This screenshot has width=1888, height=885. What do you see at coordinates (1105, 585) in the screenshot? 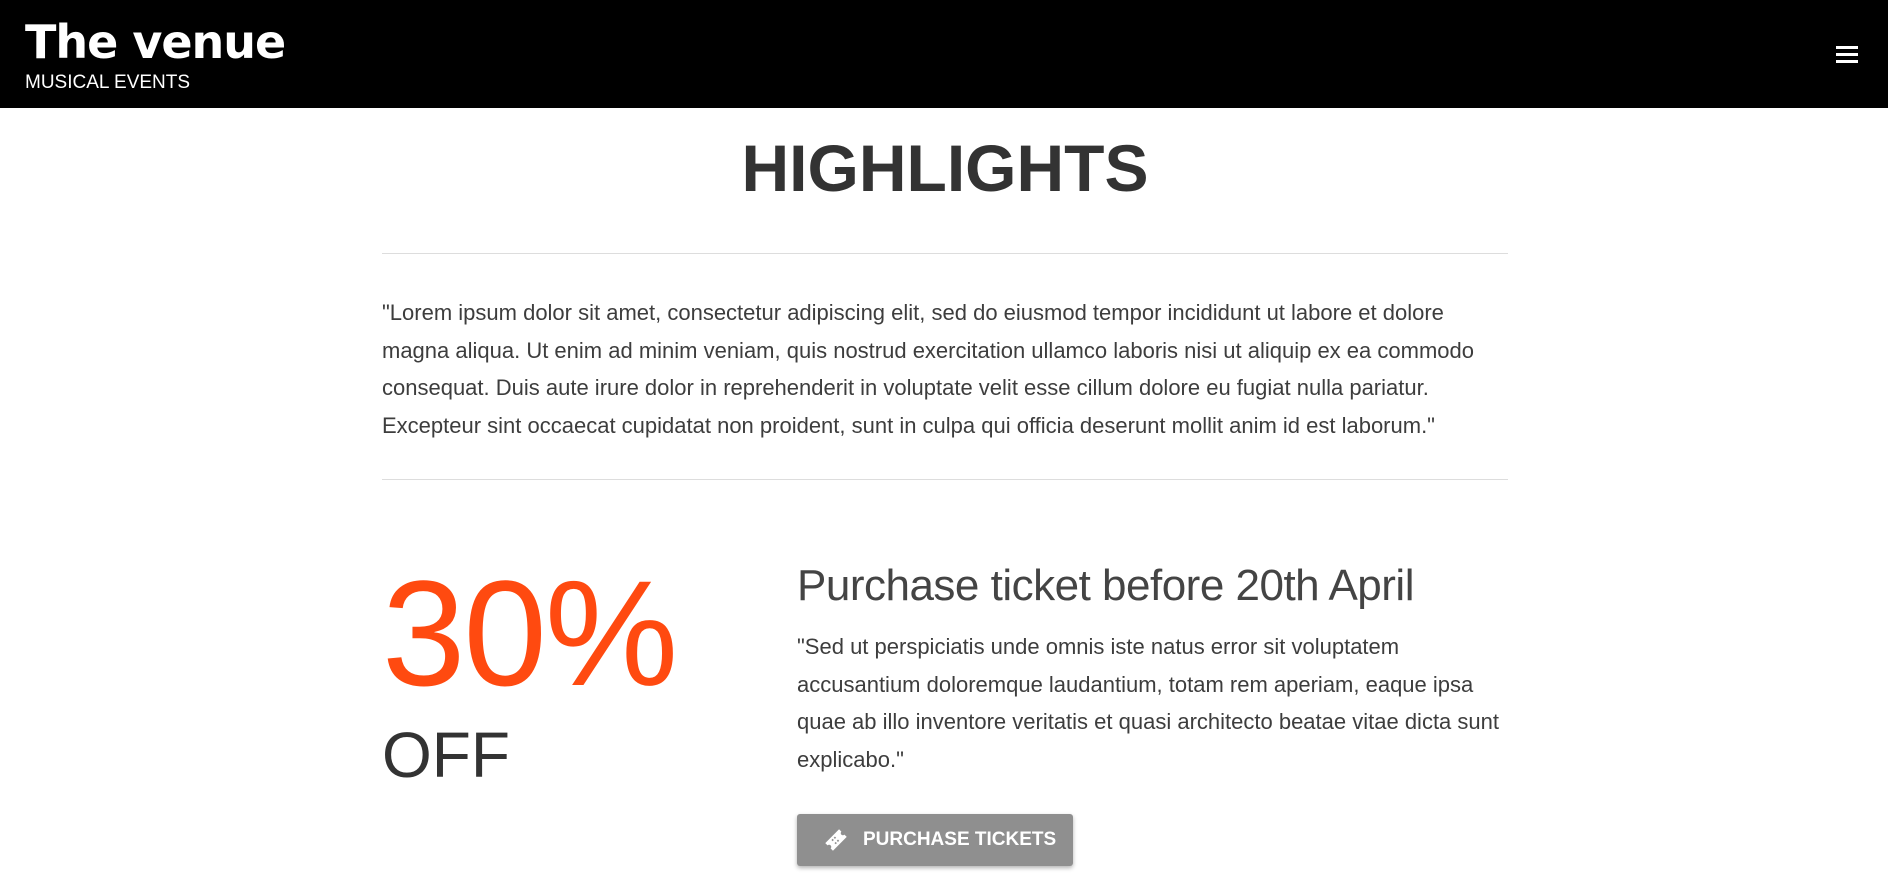
I see `promo-title: Purchase ticket before 20th April` at bounding box center [1105, 585].